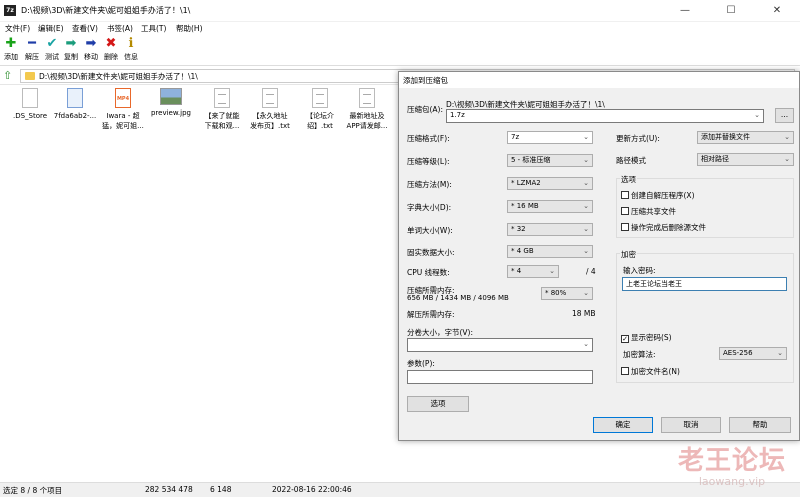 The image size is (800, 497). I want to click on word-select: * 32 ⌄, so click(550, 229).